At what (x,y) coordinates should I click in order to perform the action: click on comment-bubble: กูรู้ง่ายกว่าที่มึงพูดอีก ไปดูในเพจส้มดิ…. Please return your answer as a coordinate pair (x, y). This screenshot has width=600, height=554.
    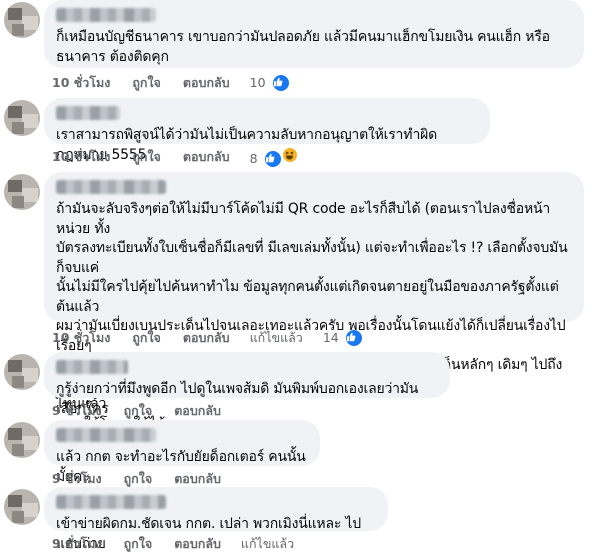
    Looking at the image, I should click on (247, 384).